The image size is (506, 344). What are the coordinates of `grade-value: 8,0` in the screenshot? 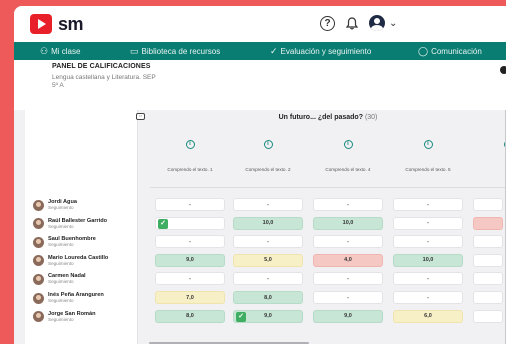 It's located at (268, 297).